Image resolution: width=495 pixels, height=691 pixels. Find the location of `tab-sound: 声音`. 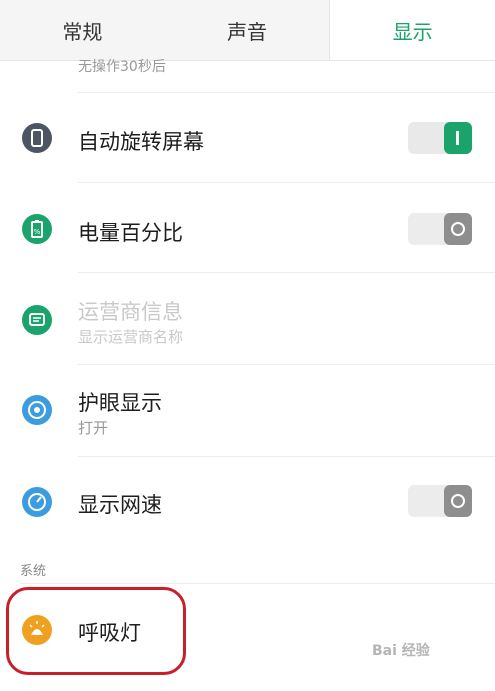

tab-sound: 声音 is located at coordinates (247, 30).